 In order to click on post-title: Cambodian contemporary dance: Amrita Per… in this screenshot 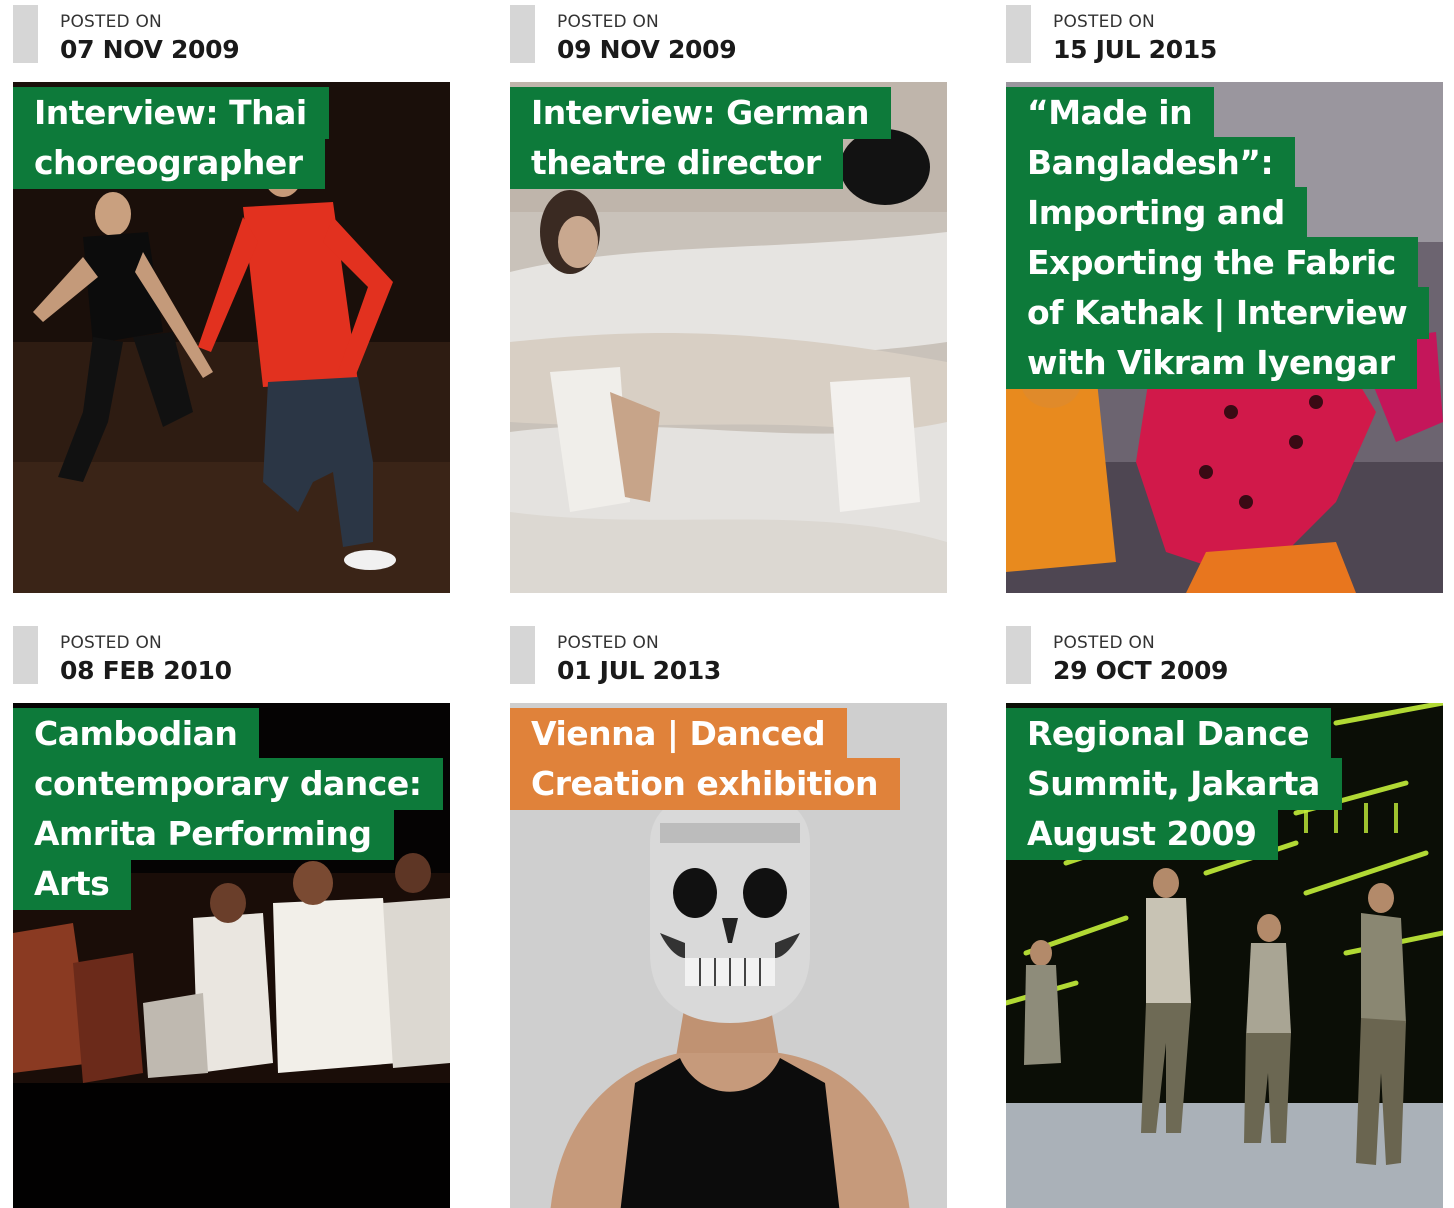, I will do `click(228, 809)`.